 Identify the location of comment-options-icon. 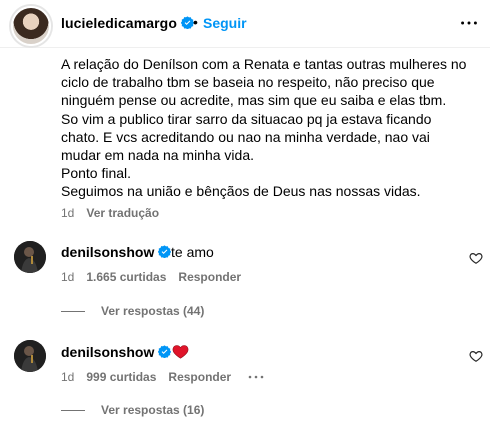
(256, 377).